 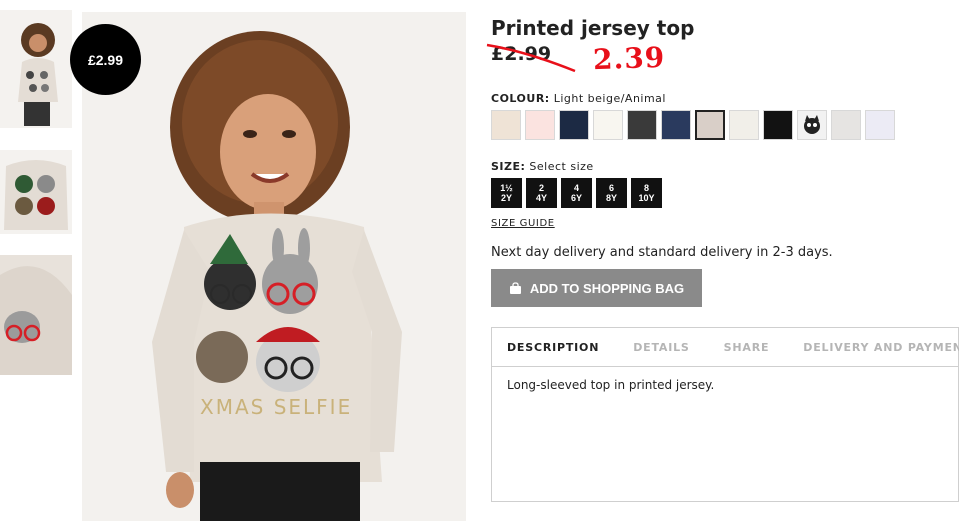 What do you see at coordinates (642, 125) in the screenshot?
I see `colour-swatch-dark-grey` at bounding box center [642, 125].